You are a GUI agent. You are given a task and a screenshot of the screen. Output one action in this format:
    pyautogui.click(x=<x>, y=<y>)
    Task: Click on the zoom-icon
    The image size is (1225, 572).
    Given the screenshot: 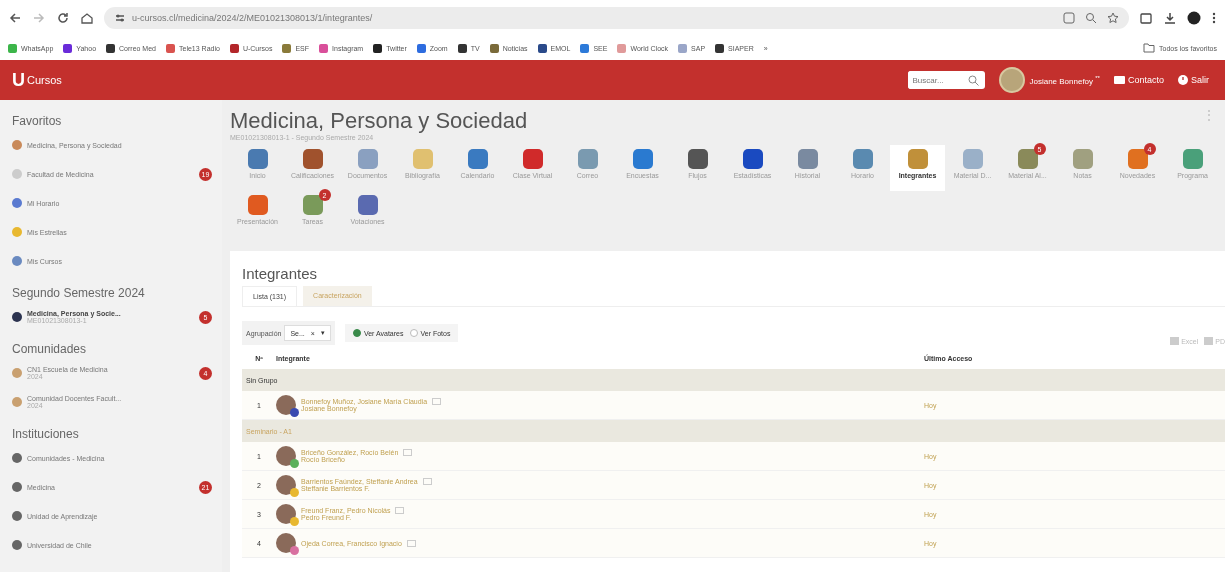 What is the action you would take?
    pyautogui.click(x=1091, y=18)
    